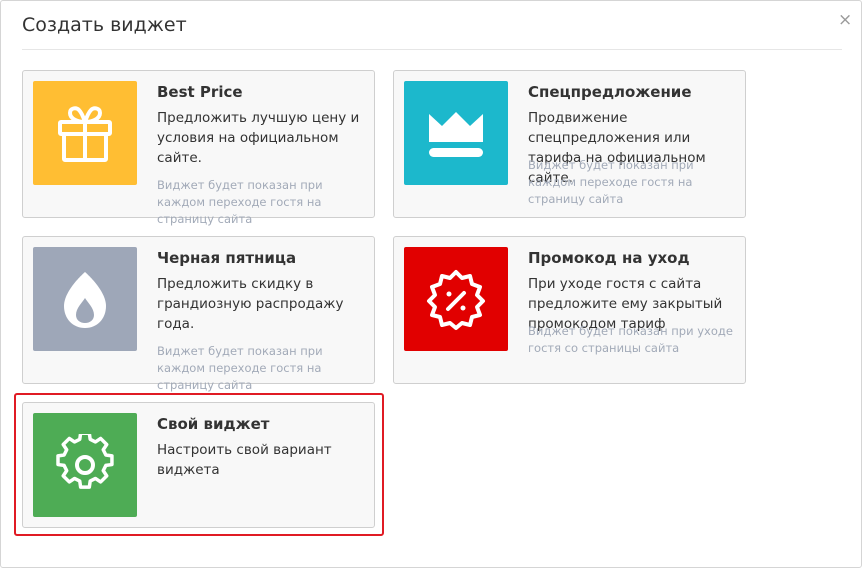  What do you see at coordinates (199, 464) in the screenshot?
I see `selection-highlight` at bounding box center [199, 464].